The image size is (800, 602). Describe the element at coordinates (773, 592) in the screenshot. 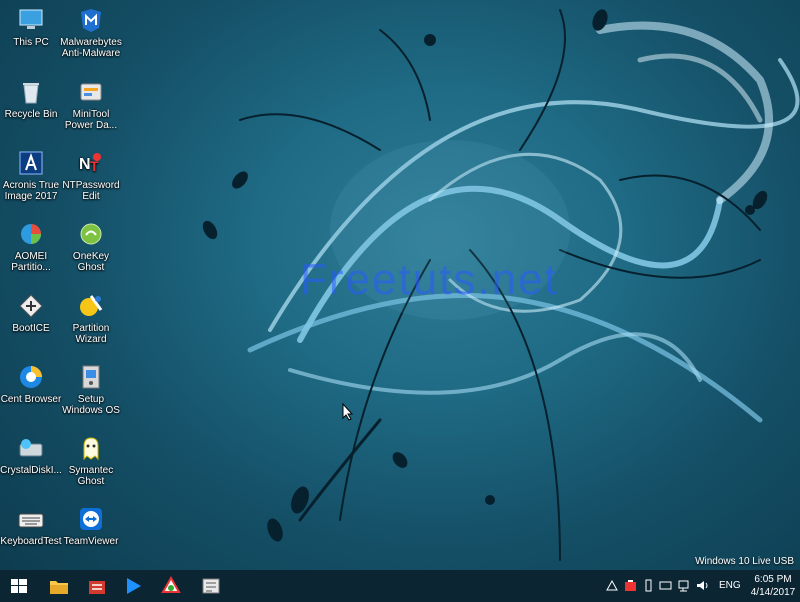

I see `clock-date: 4/14/2017` at that location.